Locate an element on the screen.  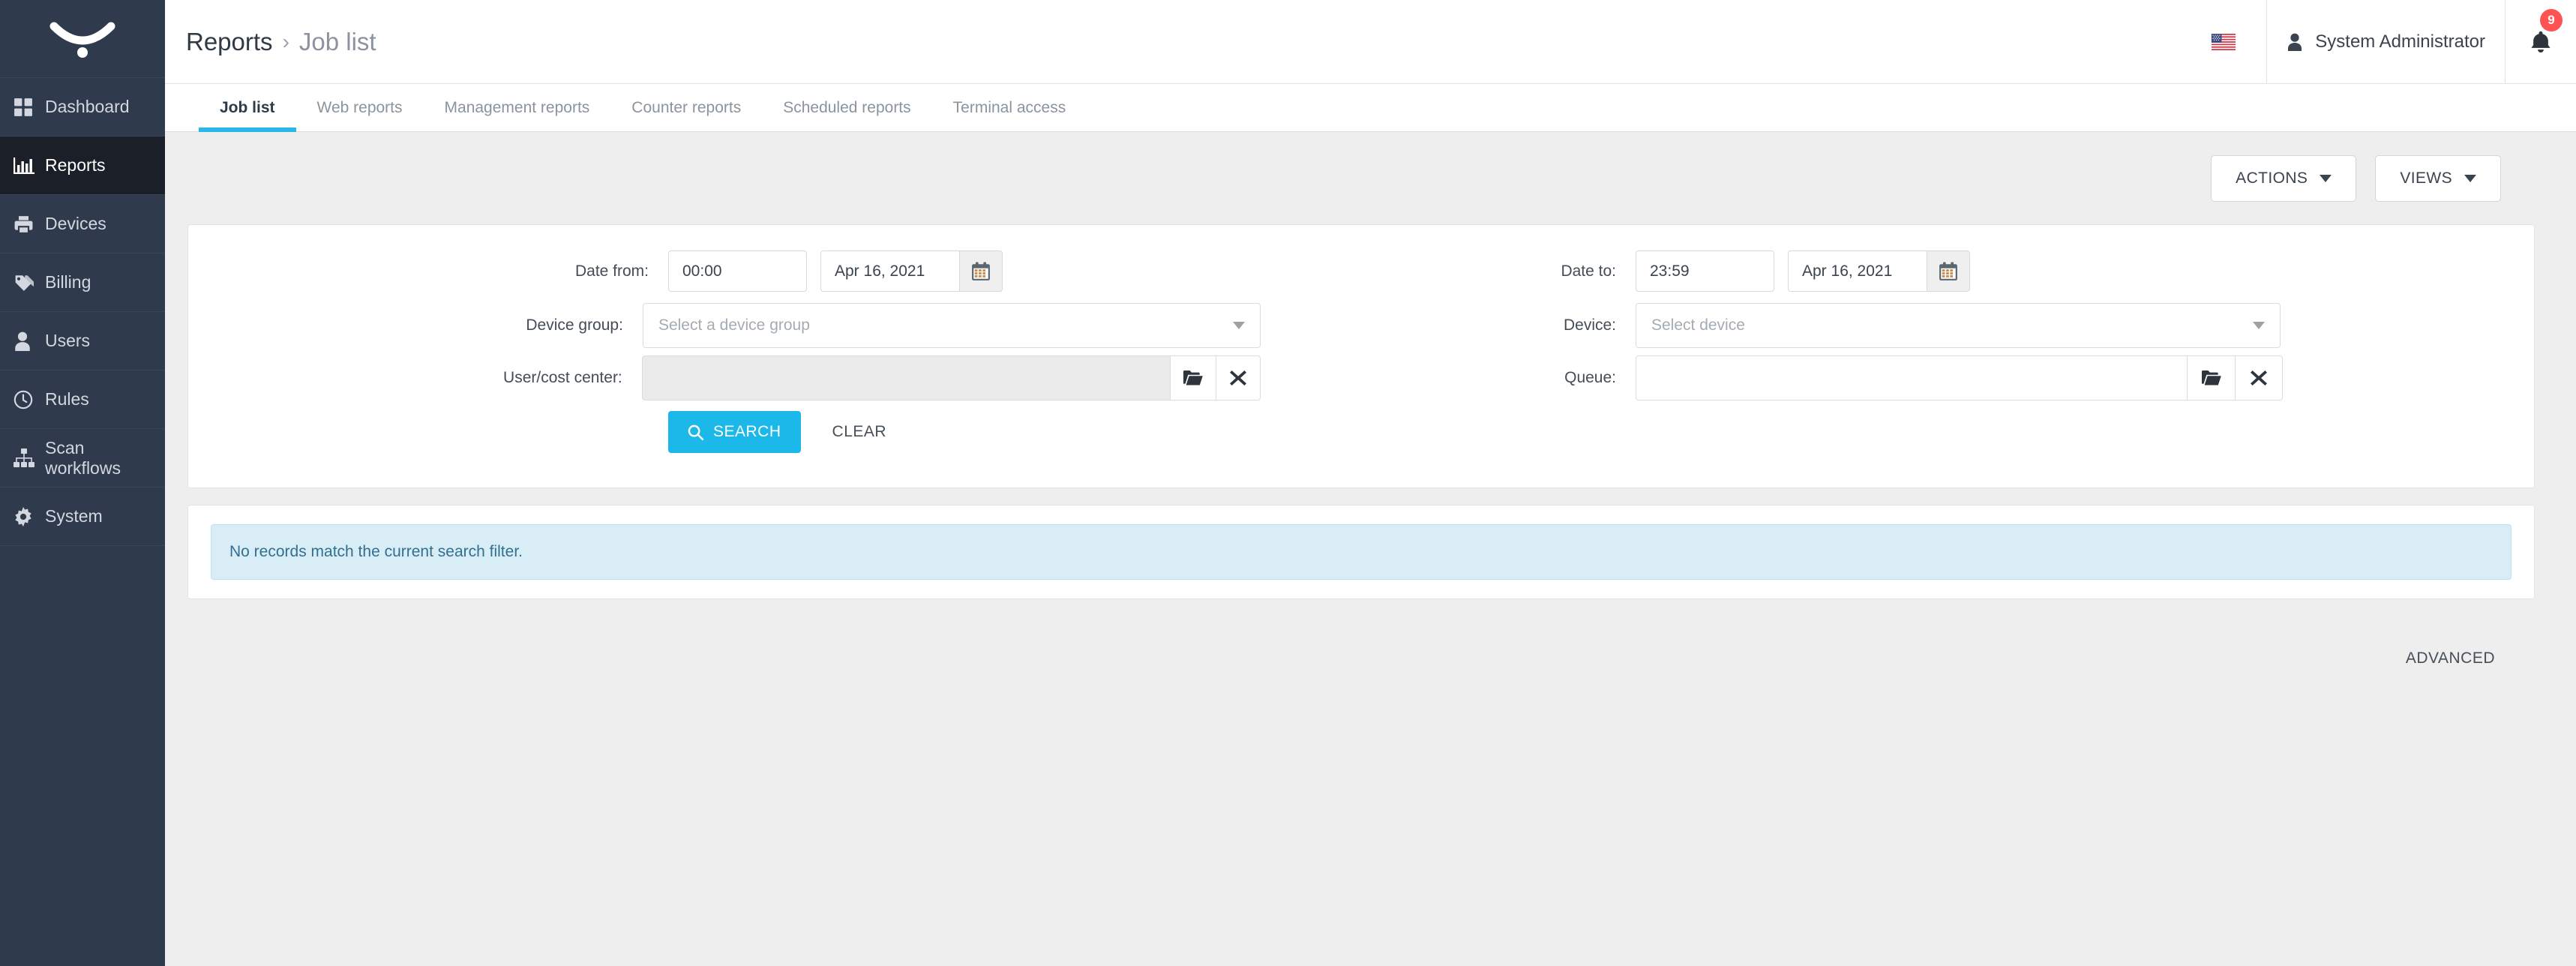
search-icon is located at coordinates (696, 432).